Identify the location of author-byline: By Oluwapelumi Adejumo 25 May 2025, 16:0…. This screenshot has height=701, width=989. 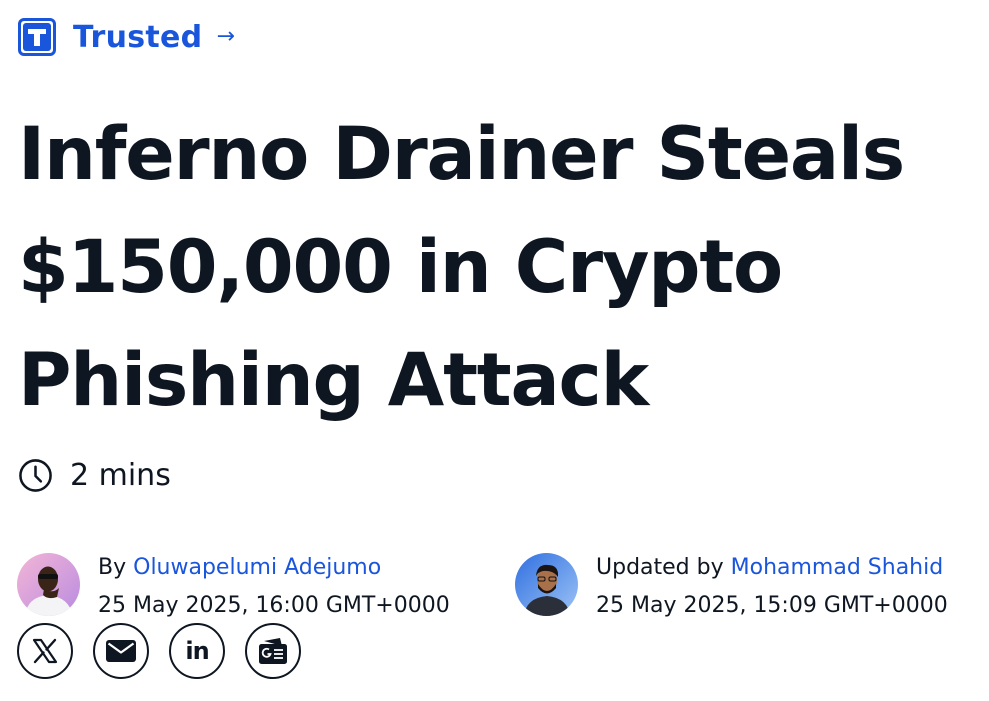
(233, 586).